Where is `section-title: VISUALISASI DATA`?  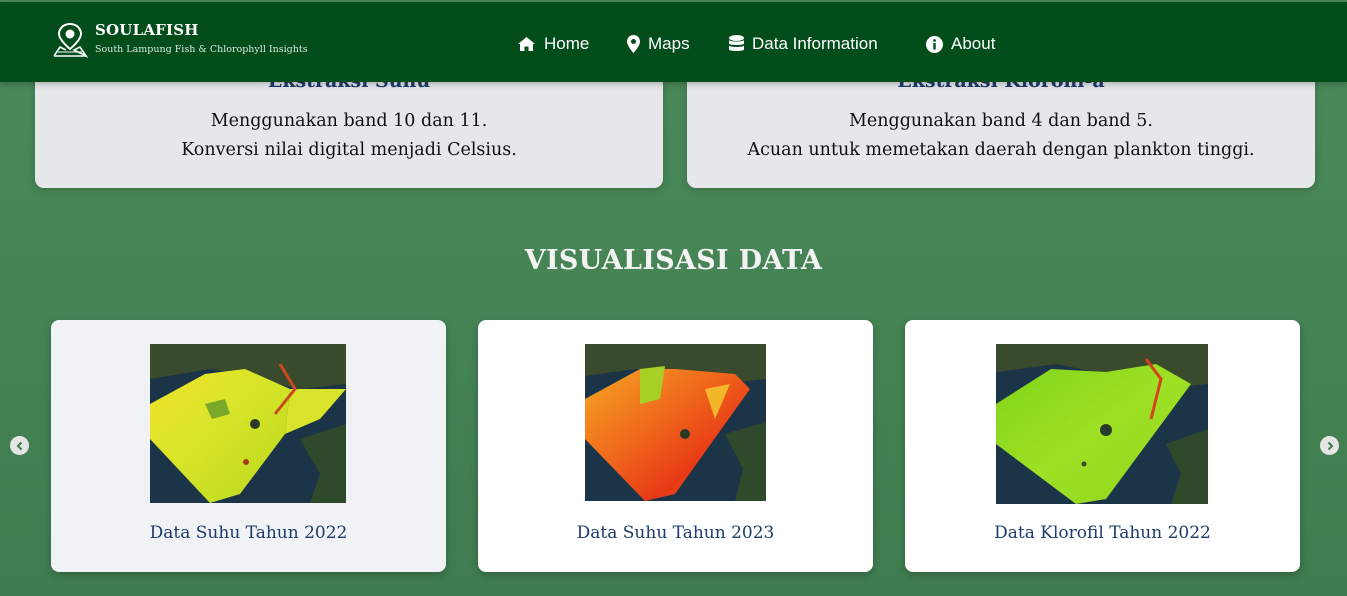 section-title: VISUALISASI DATA is located at coordinates (673, 260).